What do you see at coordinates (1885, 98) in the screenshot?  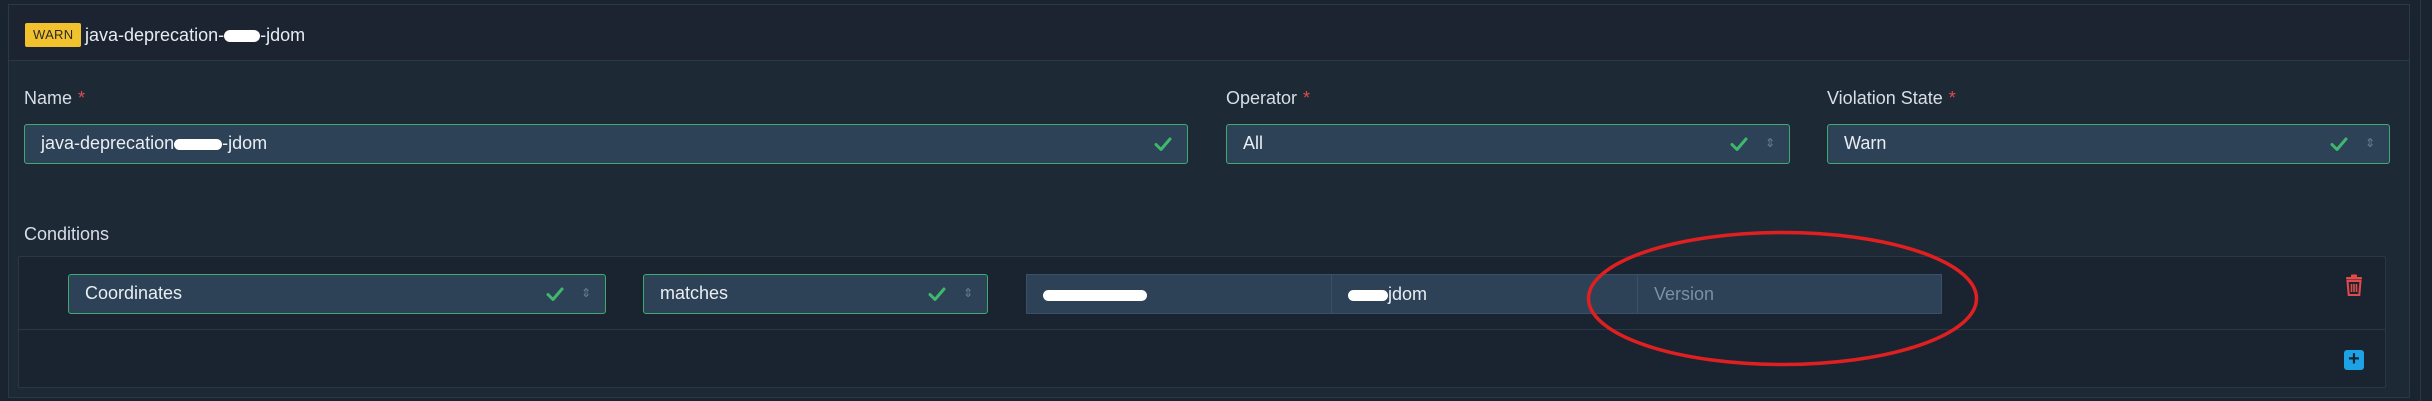 I see `violation-state-label-text: Violation State` at bounding box center [1885, 98].